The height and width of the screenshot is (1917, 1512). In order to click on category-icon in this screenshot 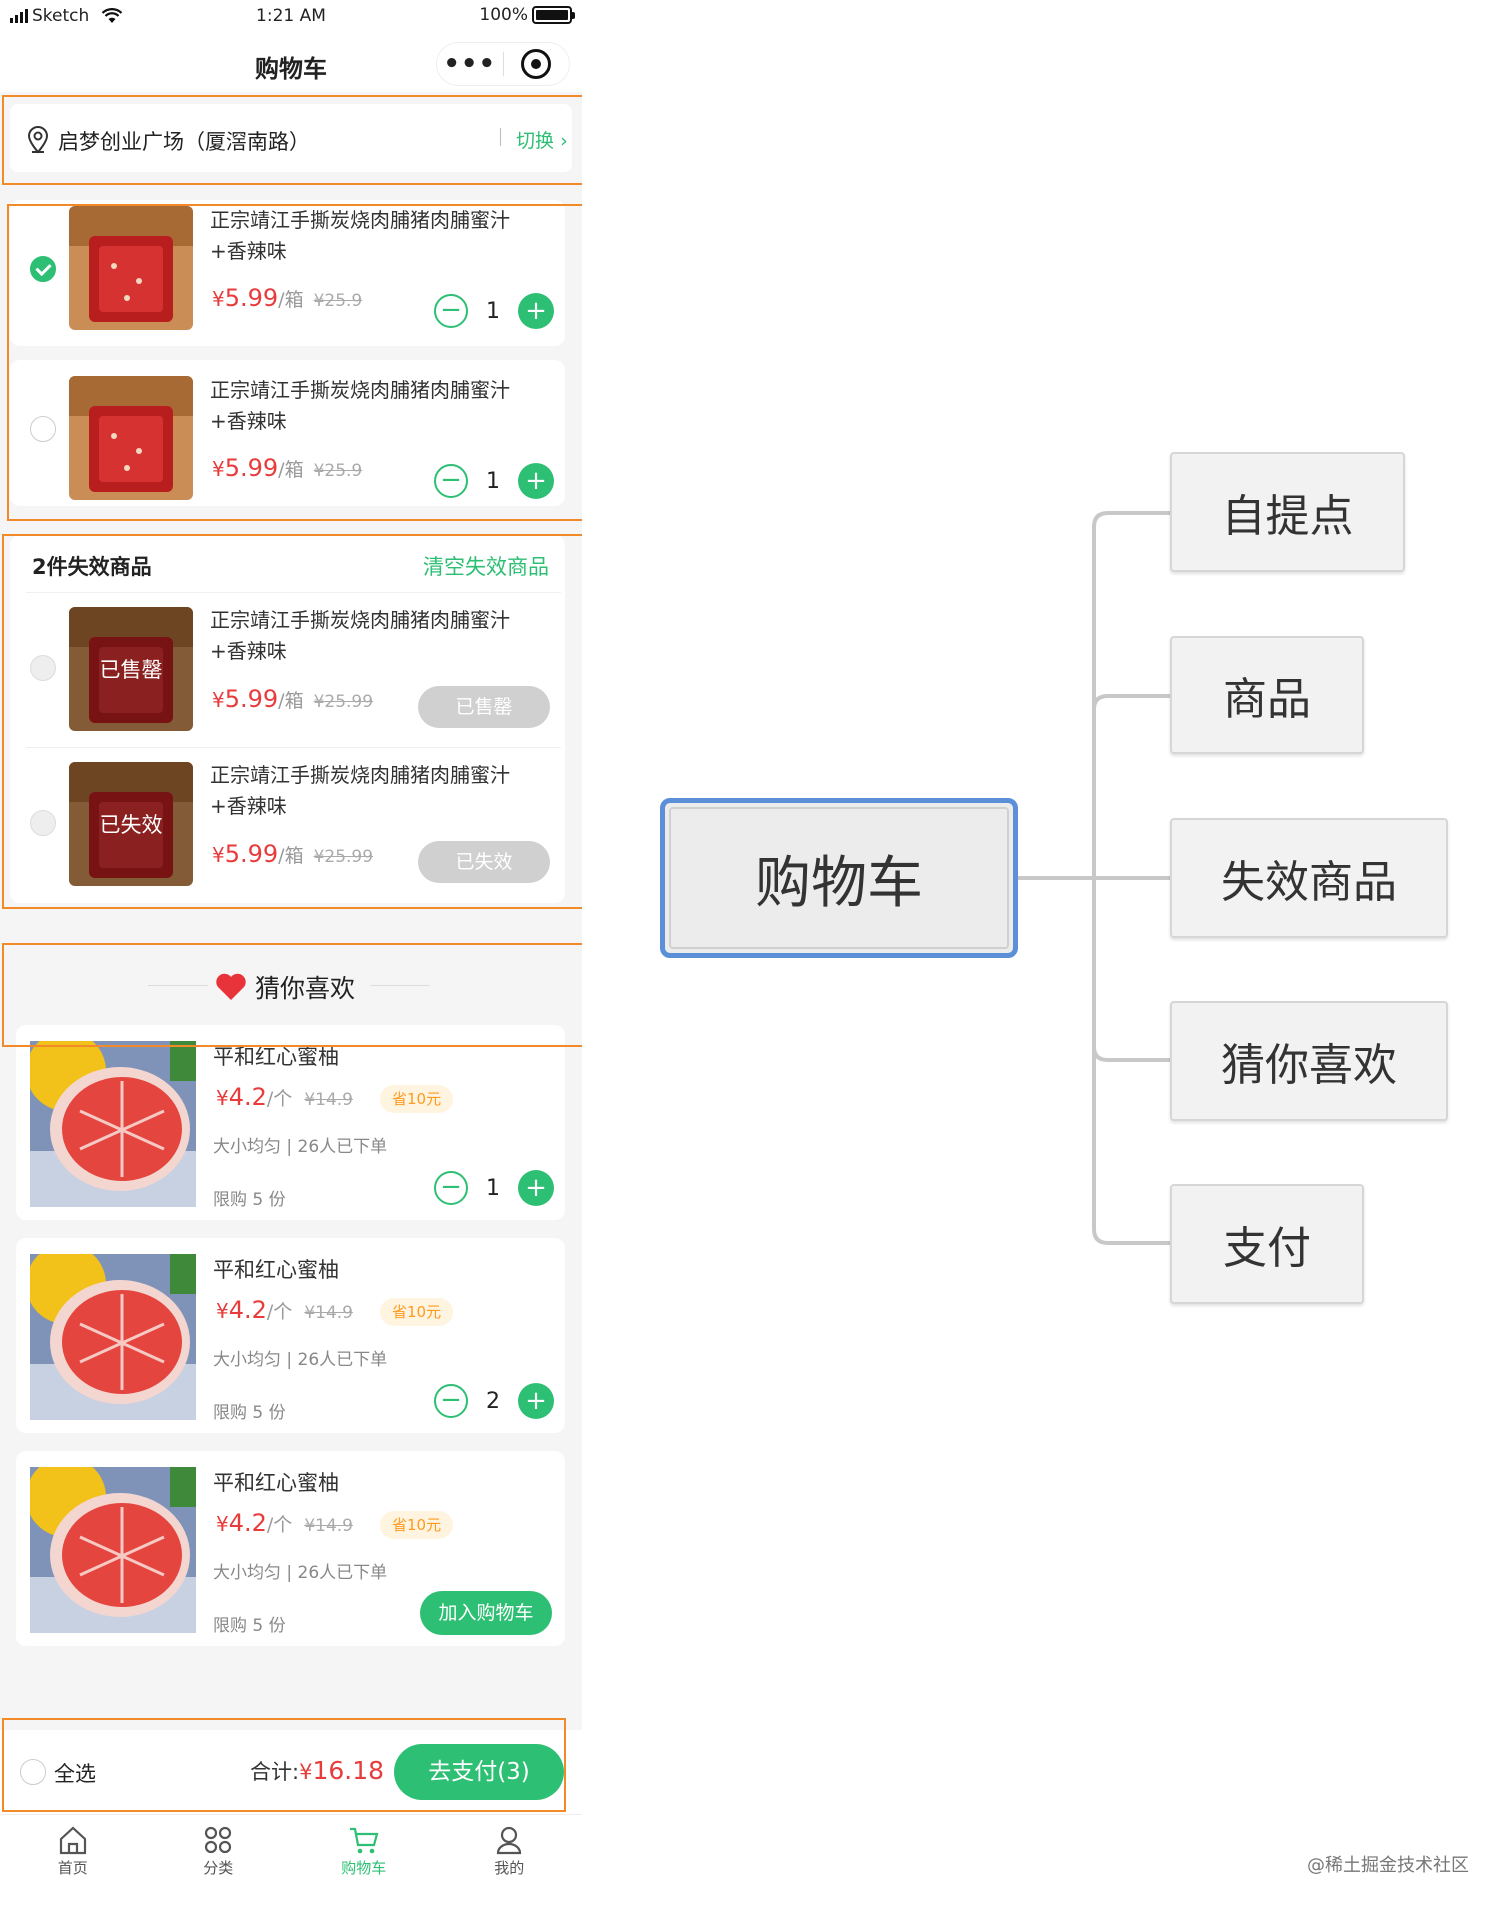, I will do `click(218, 1840)`.